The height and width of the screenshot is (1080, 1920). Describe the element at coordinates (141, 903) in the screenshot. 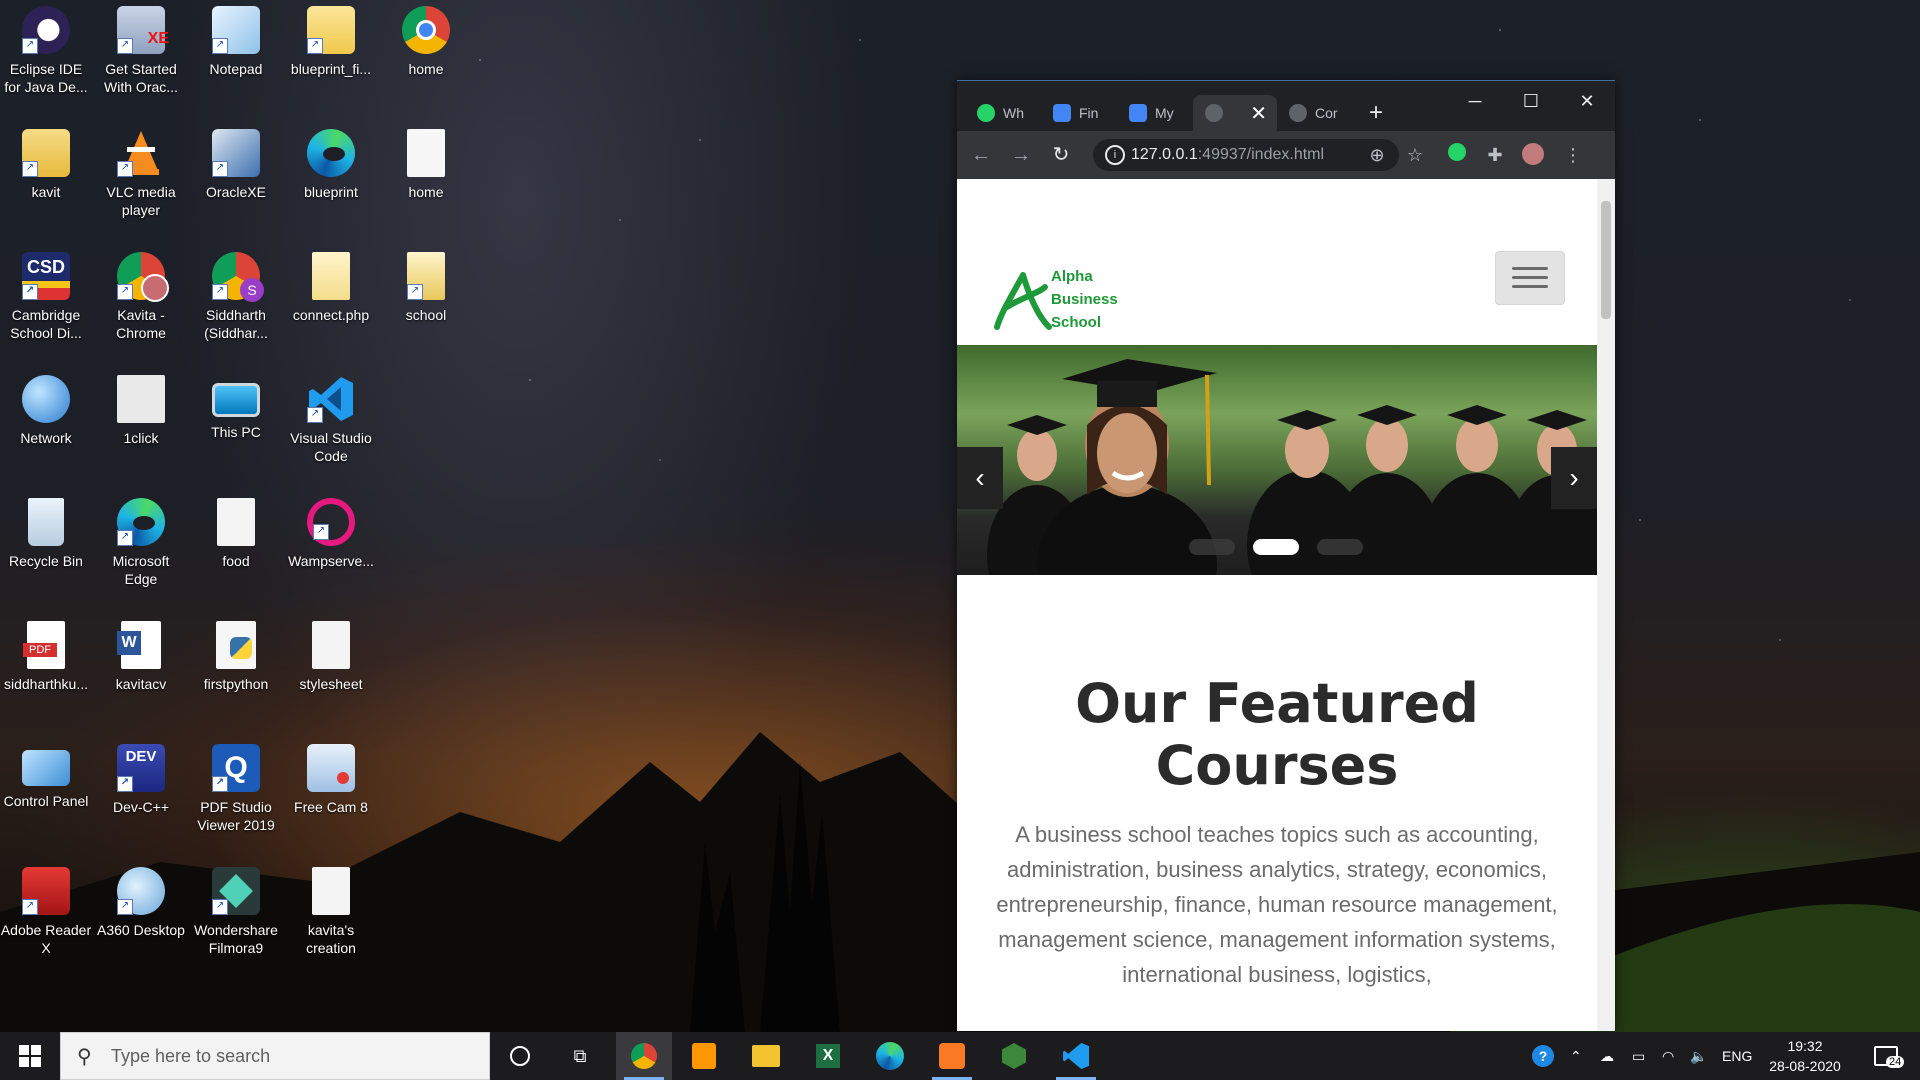

I see `desktop-icon-a360: ↗ A360 Desktop` at that location.